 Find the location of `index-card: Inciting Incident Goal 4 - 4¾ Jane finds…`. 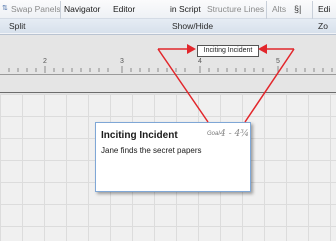

index-card: Inciting Incident Goal 4 - 4¾ Jane finds… is located at coordinates (173, 157).